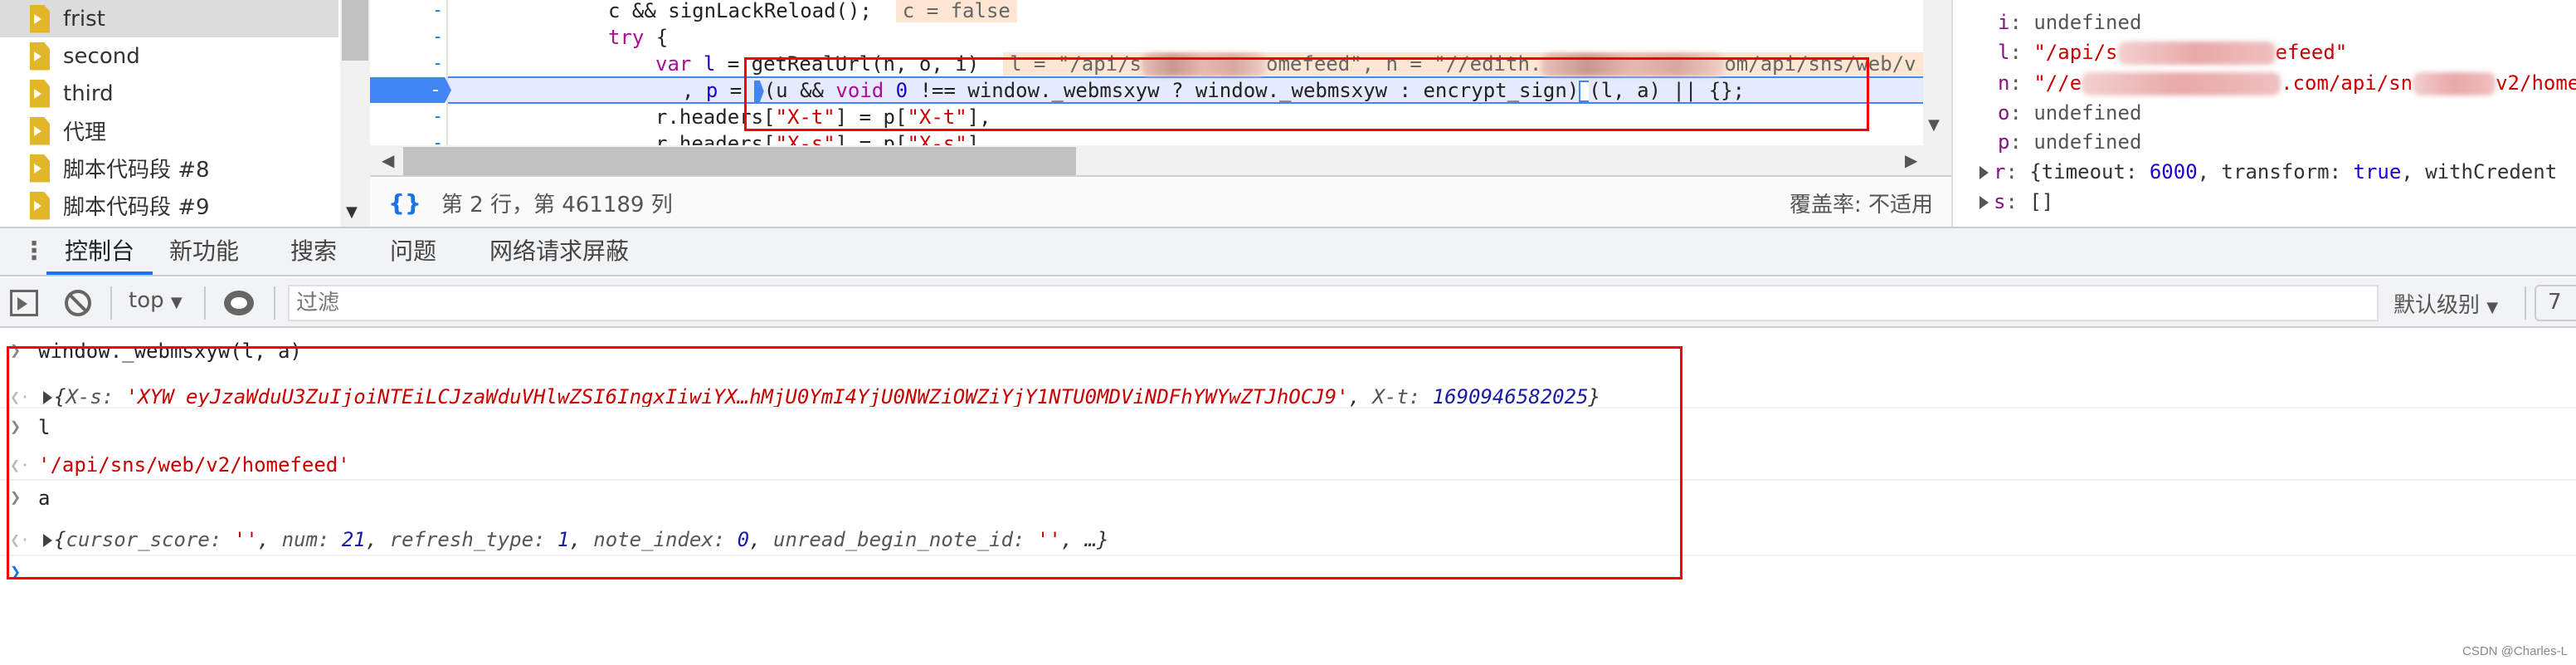 Image resolution: width=2576 pixels, height=665 pixels. I want to click on snippet-label: second, so click(101, 56).